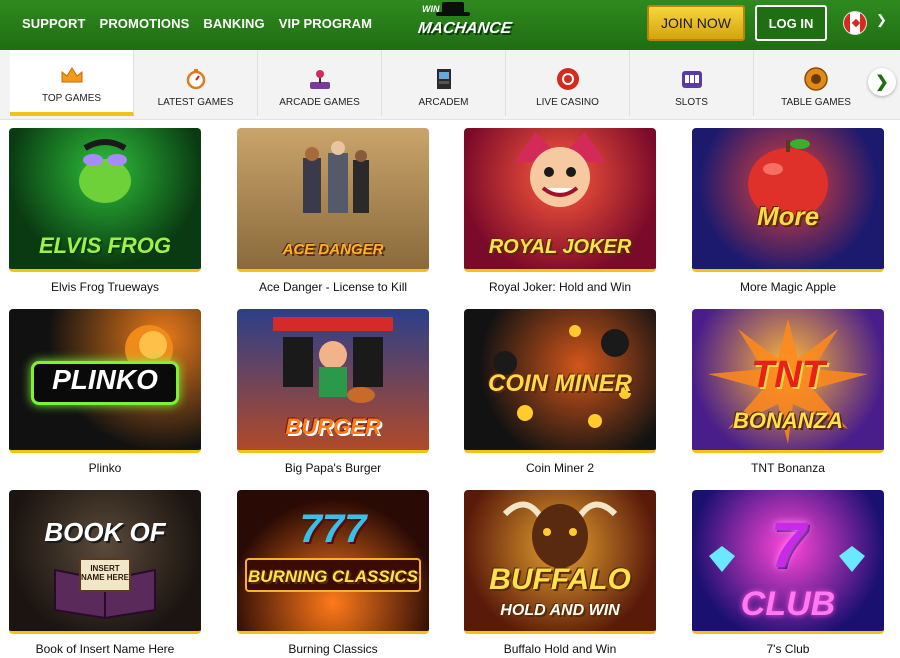 The width and height of the screenshot is (900, 658). I want to click on game-name: Ace Danger - License to Kill, so click(333, 287).